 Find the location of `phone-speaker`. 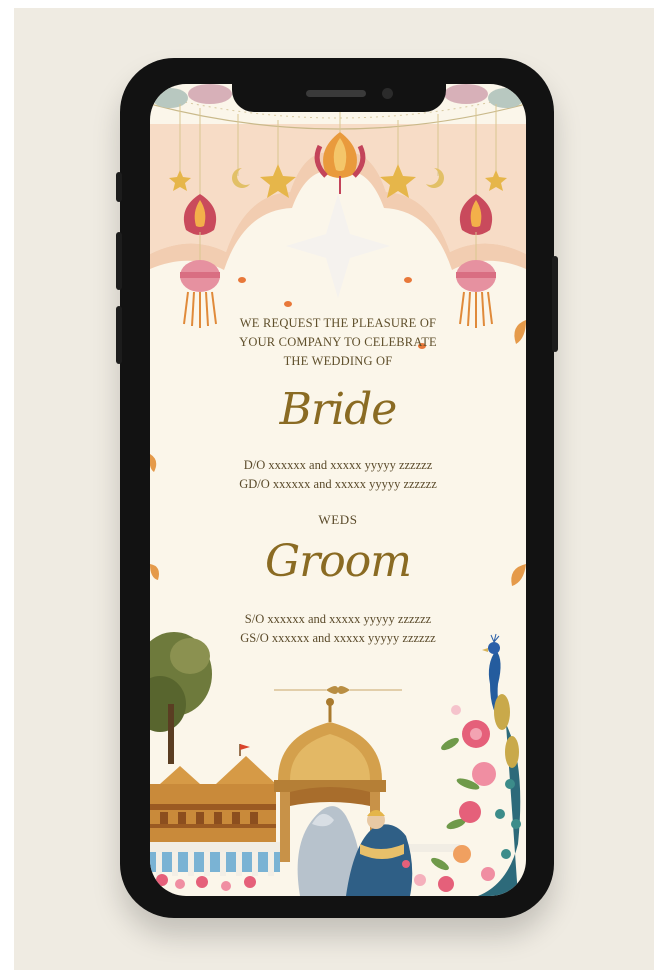

phone-speaker is located at coordinates (336, 93).